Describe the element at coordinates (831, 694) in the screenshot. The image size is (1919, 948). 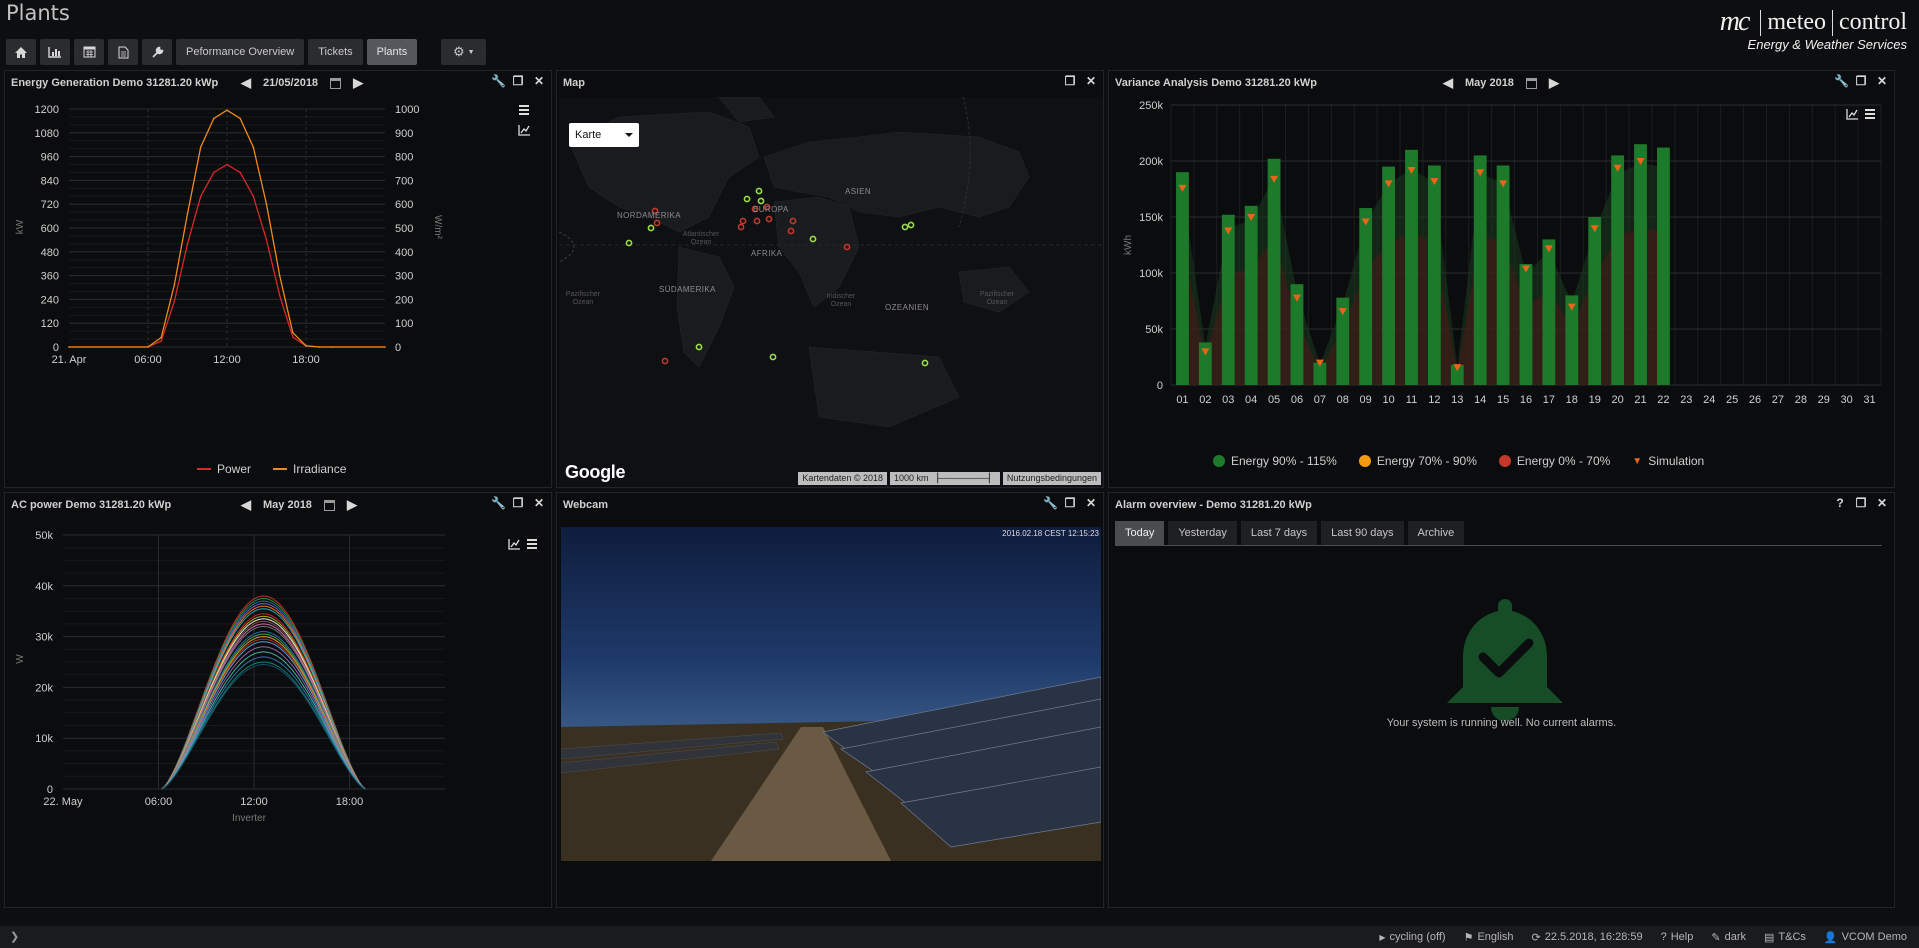
I see `webcam-image: 2016.02.18 CEST 12:15:23` at that location.